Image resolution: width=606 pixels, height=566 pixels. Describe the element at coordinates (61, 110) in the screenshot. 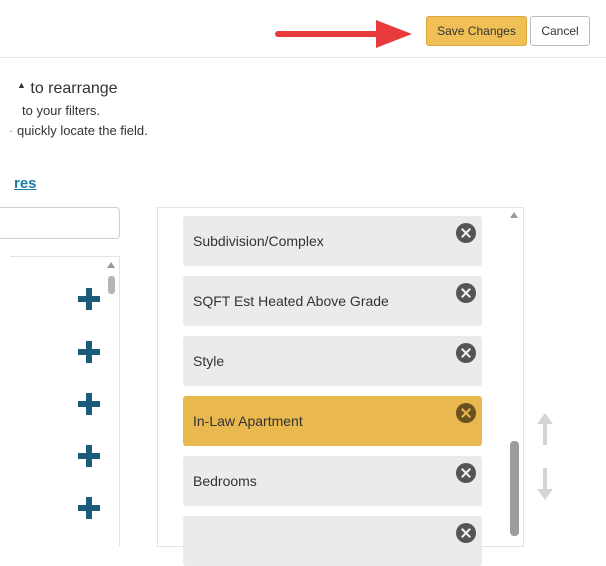

I see `instruction-line-2: to your filters.` at that location.